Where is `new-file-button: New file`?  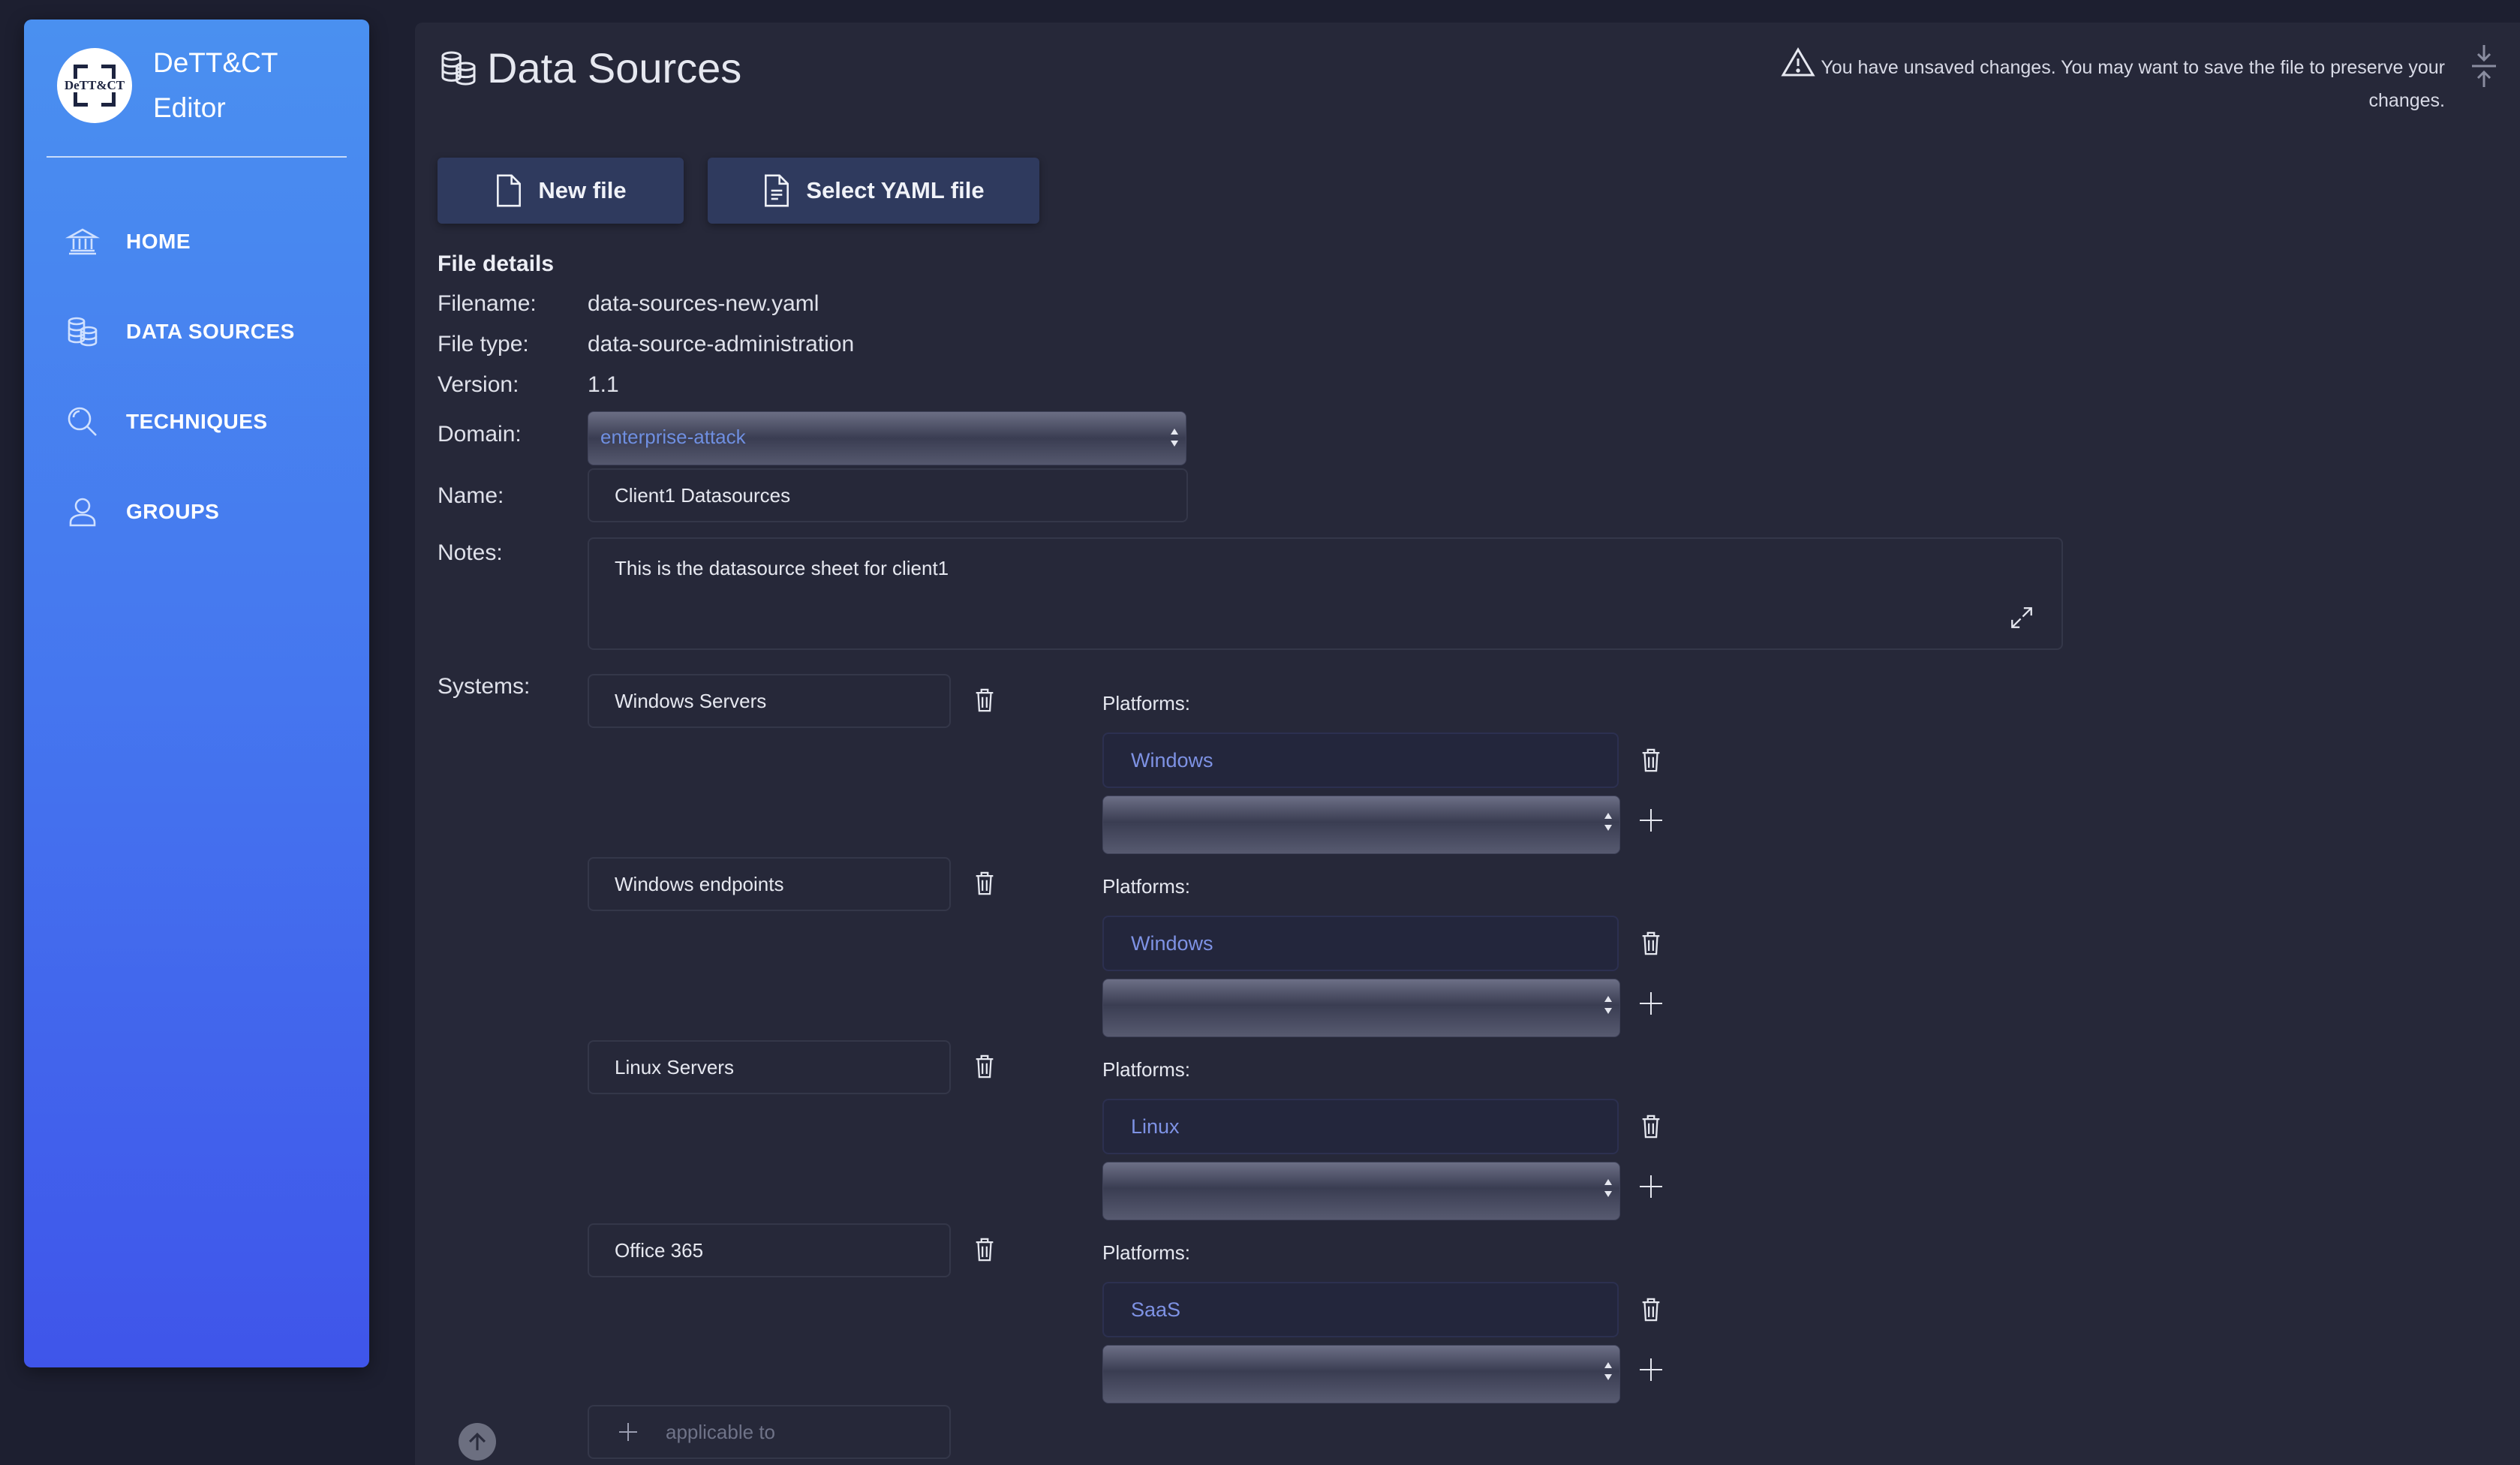
new-file-button: New file is located at coordinates (561, 191).